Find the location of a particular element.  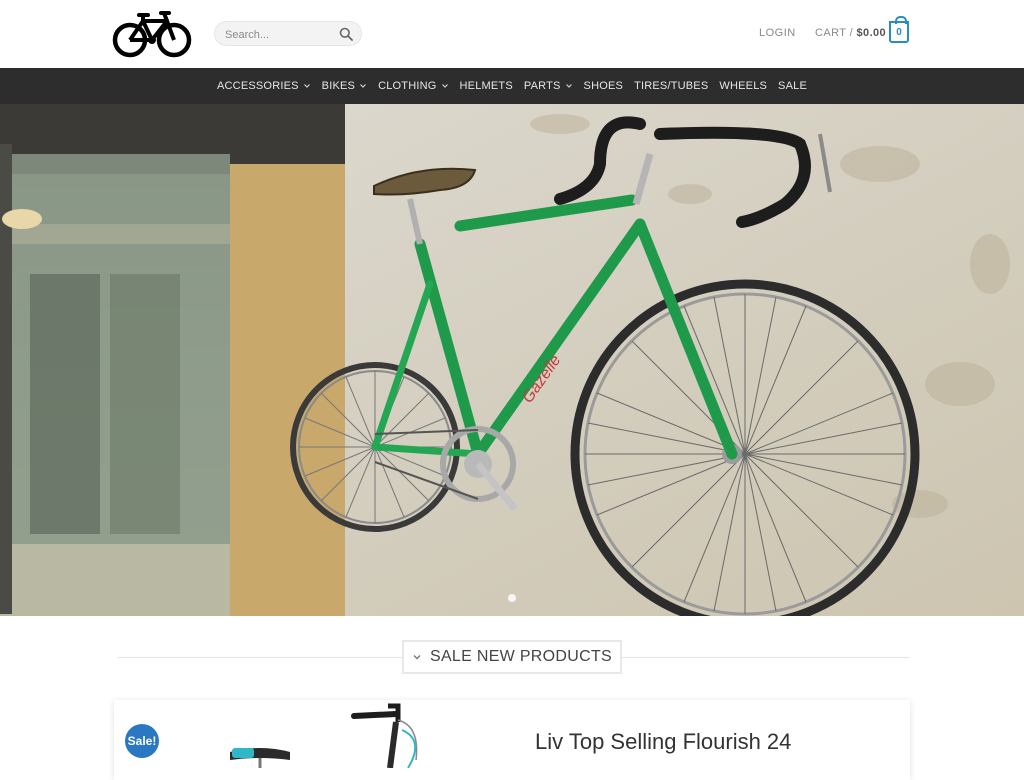

nav-item-shoes: SHOES is located at coordinates (604, 86).